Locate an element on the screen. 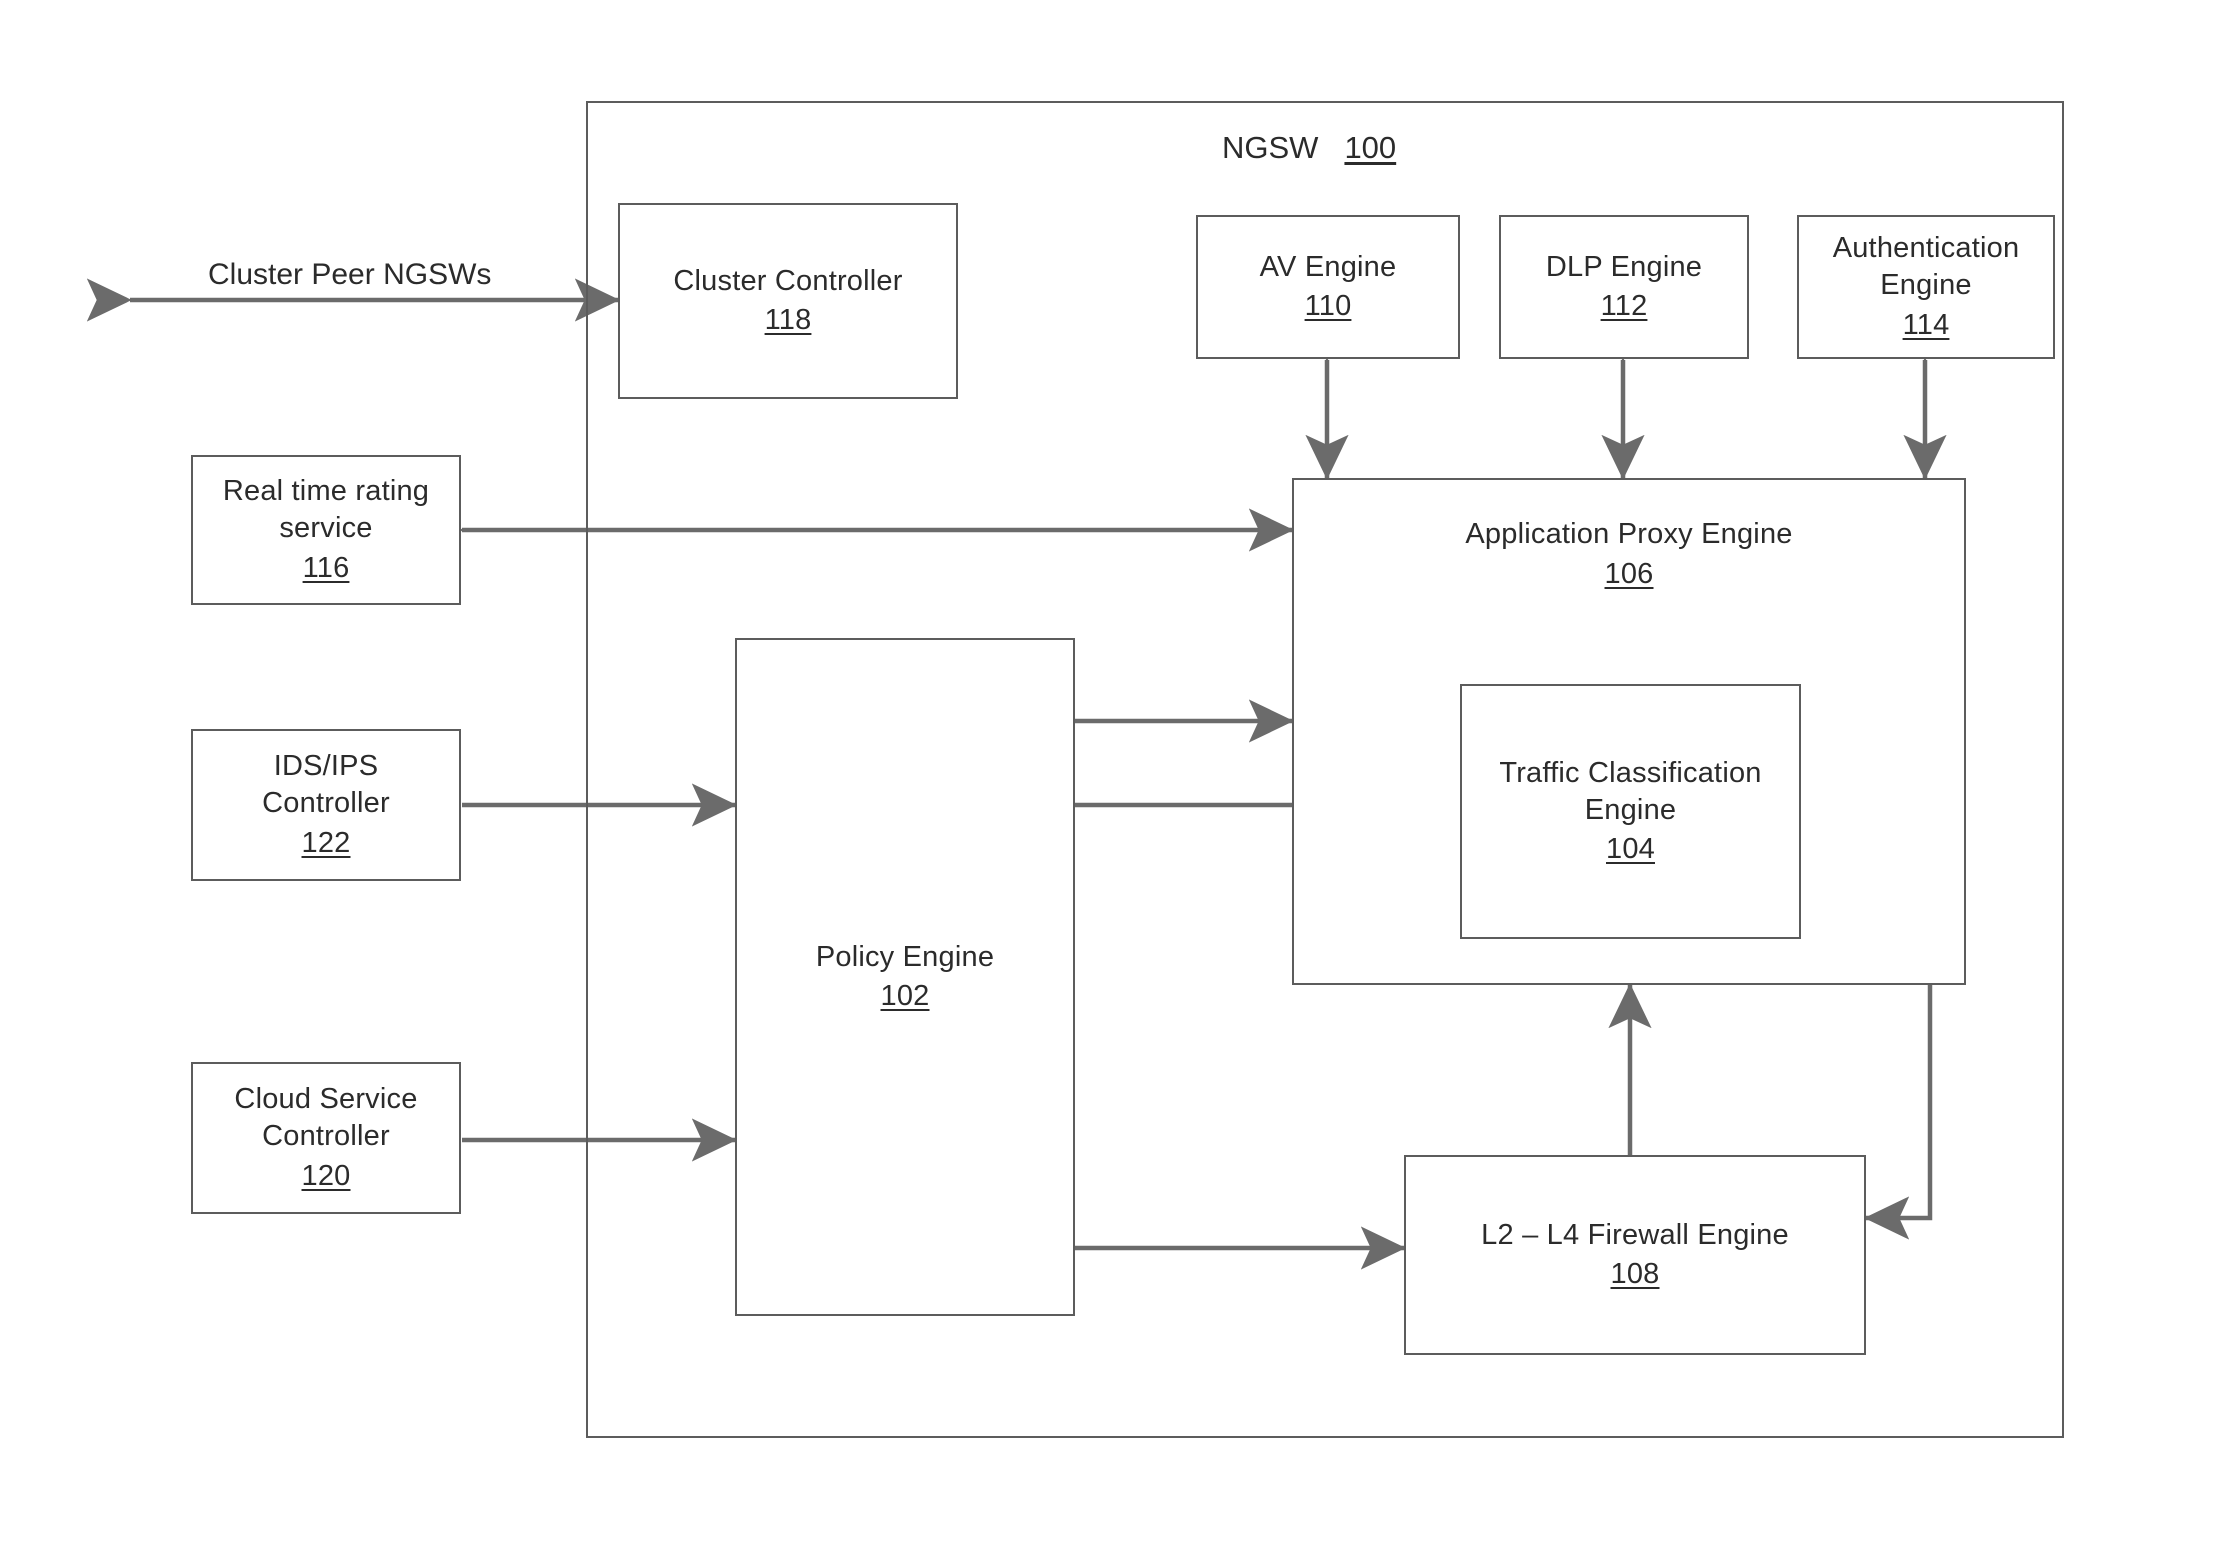  block-cloud-service-controller: Cloud Service Controller 120 is located at coordinates (326, 1138).